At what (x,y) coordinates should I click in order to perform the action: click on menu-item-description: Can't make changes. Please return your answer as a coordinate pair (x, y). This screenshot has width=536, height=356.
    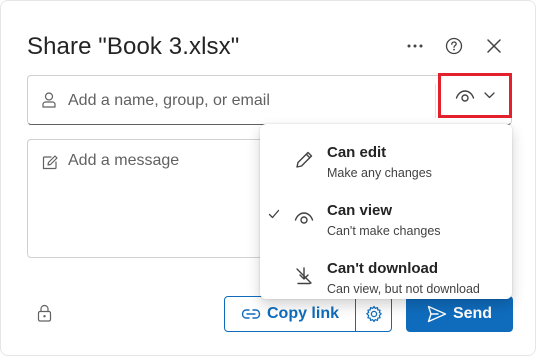
    Looking at the image, I should click on (384, 231).